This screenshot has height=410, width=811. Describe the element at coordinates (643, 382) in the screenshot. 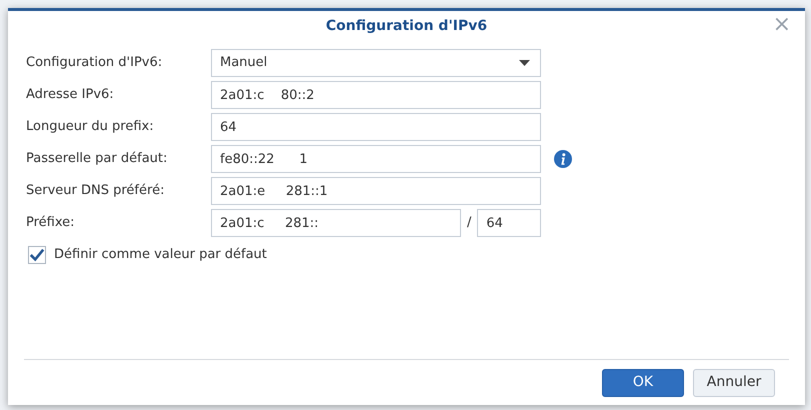

I see `ok-button: OK` at that location.